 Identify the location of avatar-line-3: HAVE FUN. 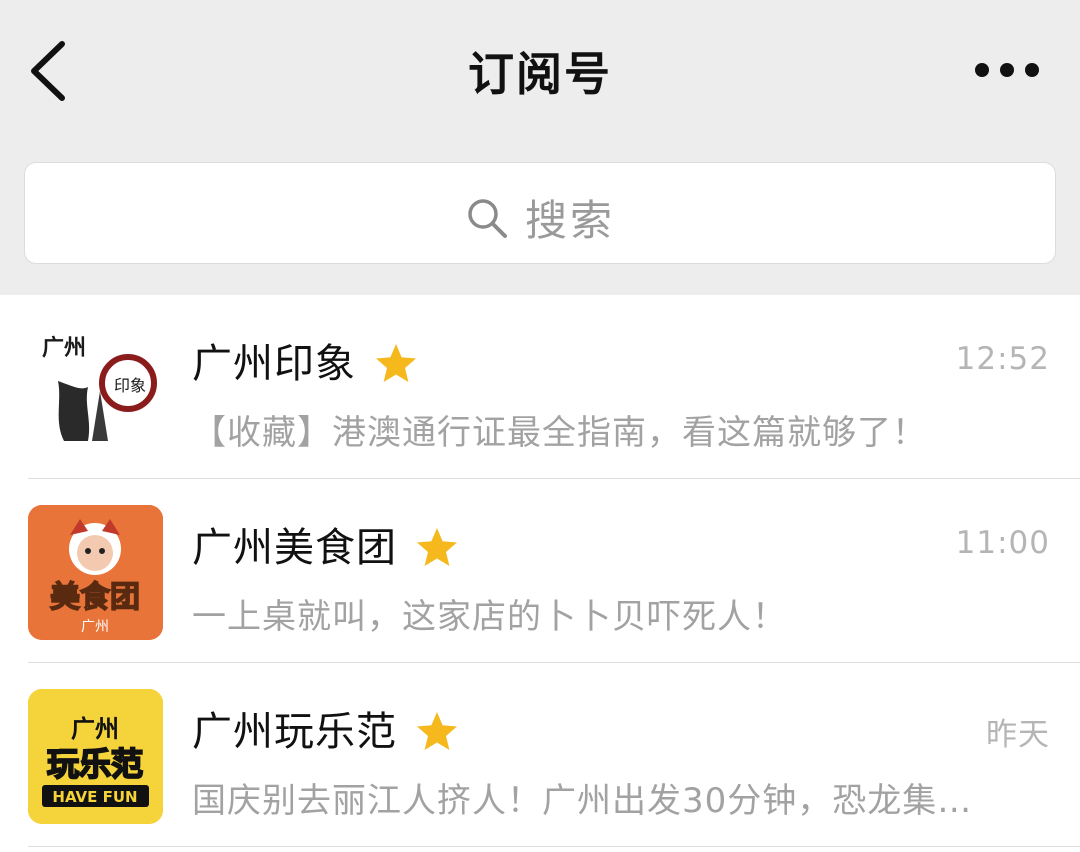
(94, 797).